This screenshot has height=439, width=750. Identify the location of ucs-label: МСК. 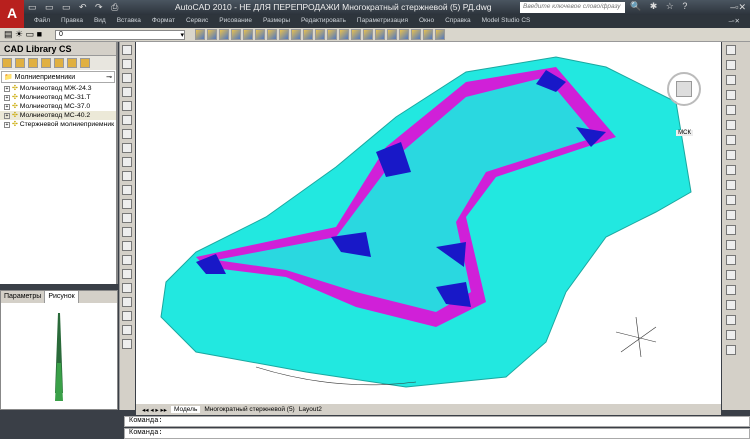
(684, 133).